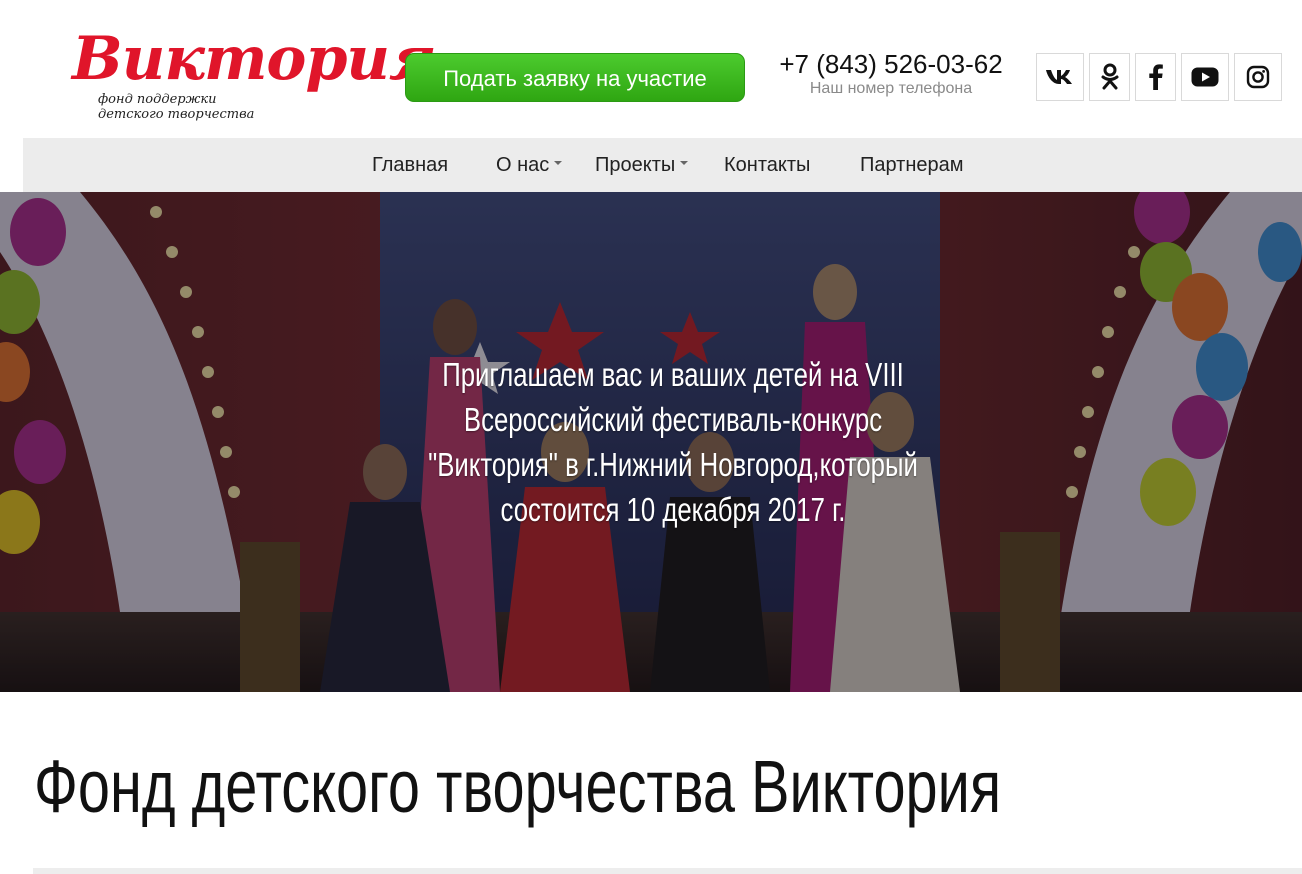 The width and height of the screenshot is (1302, 874). I want to click on vk-link, so click(1060, 77).